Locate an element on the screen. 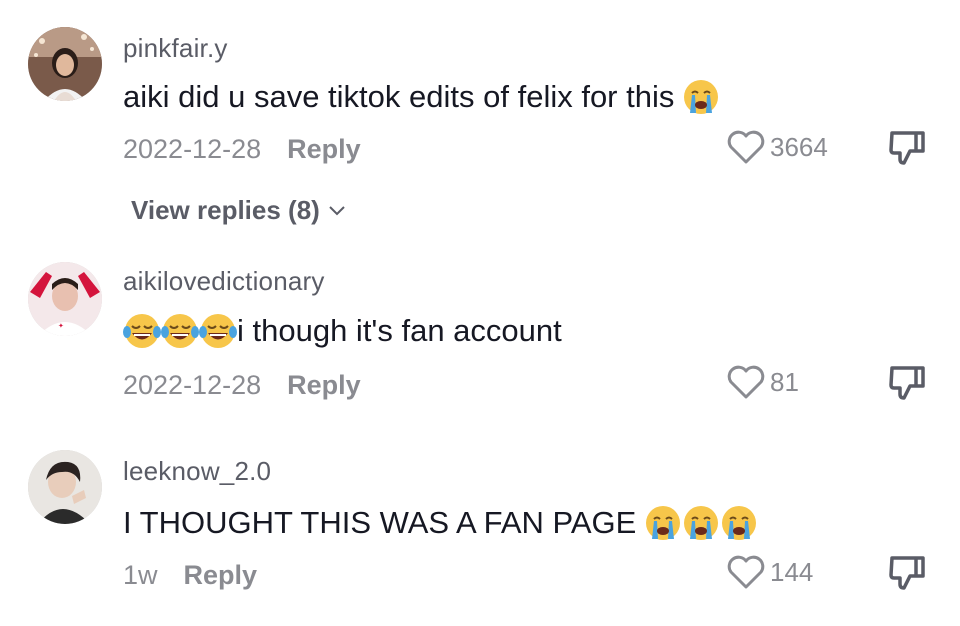 The image size is (960, 626). comment-date: 1w is located at coordinates (140, 575).